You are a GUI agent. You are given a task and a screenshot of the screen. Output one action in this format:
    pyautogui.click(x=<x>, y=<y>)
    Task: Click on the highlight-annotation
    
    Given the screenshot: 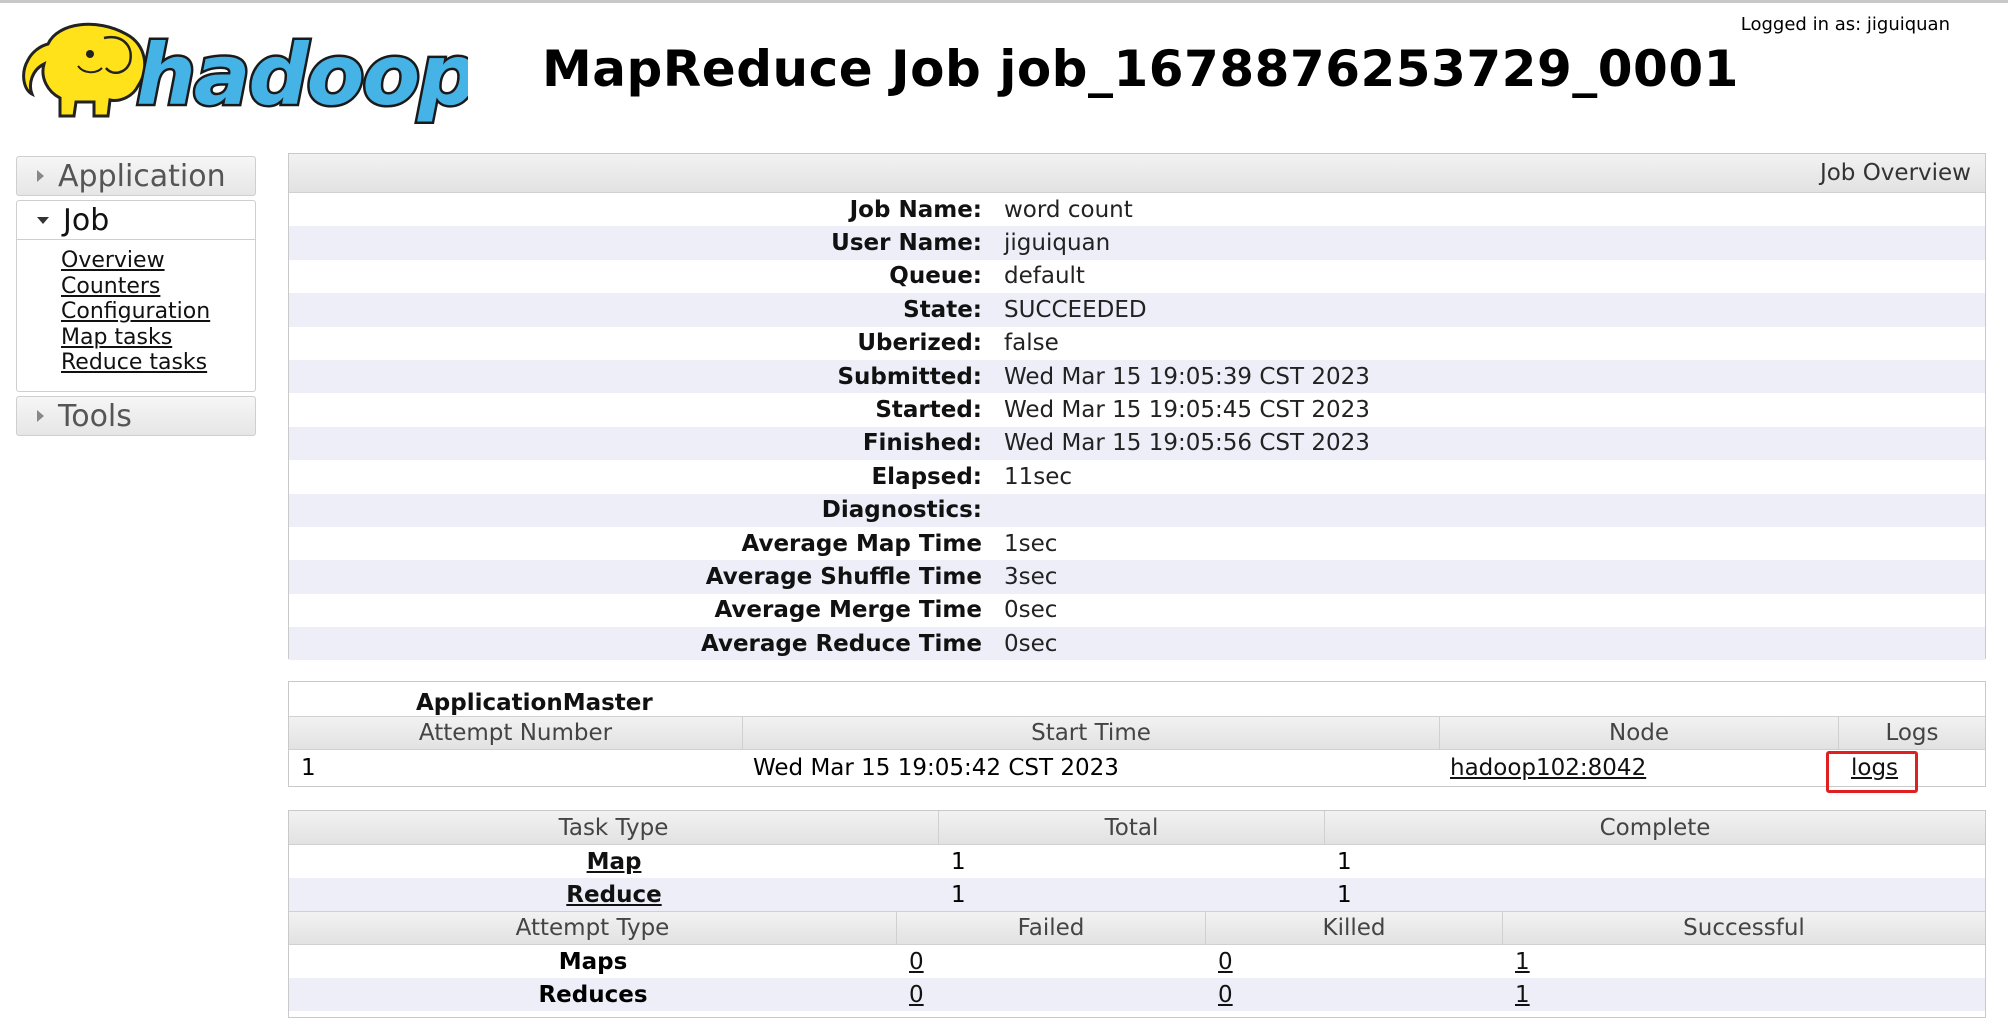 What is the action you would take?
    pyautogui.click(x=1872, y=772)
    